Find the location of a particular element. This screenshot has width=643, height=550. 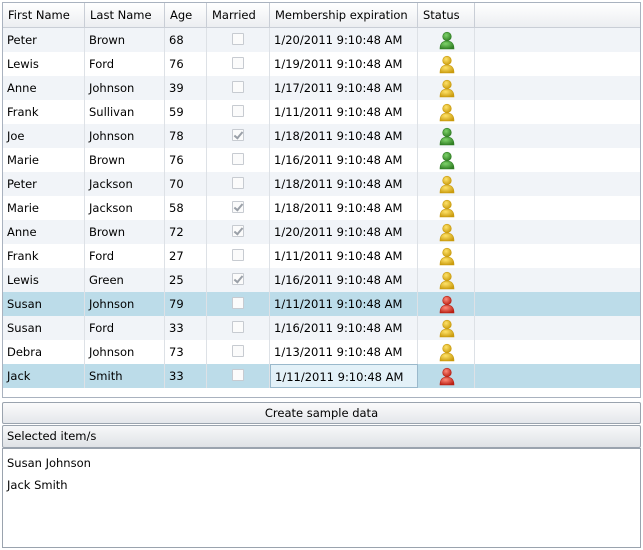

cell-age: 79 is located at coordinates (186, 304).